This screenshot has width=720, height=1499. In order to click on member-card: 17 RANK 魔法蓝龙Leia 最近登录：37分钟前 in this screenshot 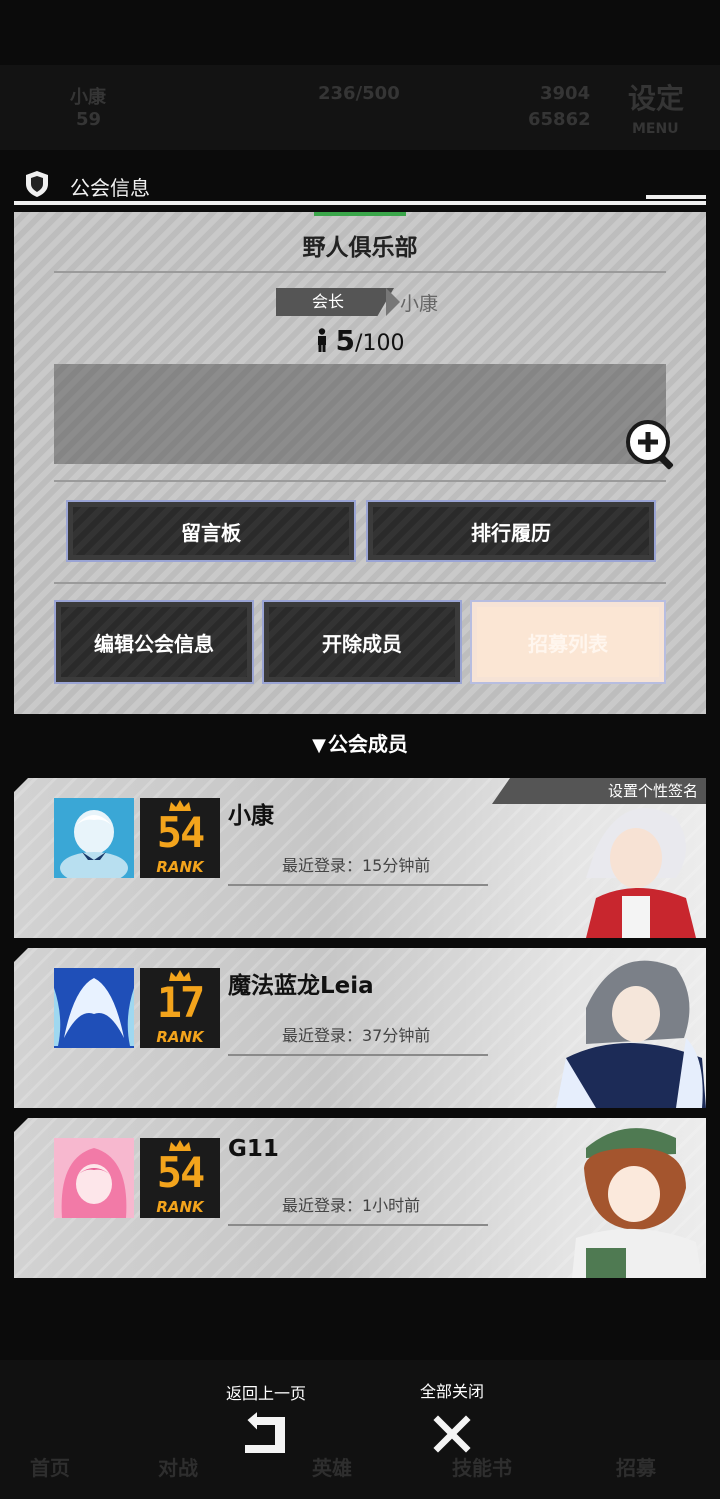, I will do `click(360, 1028)`.